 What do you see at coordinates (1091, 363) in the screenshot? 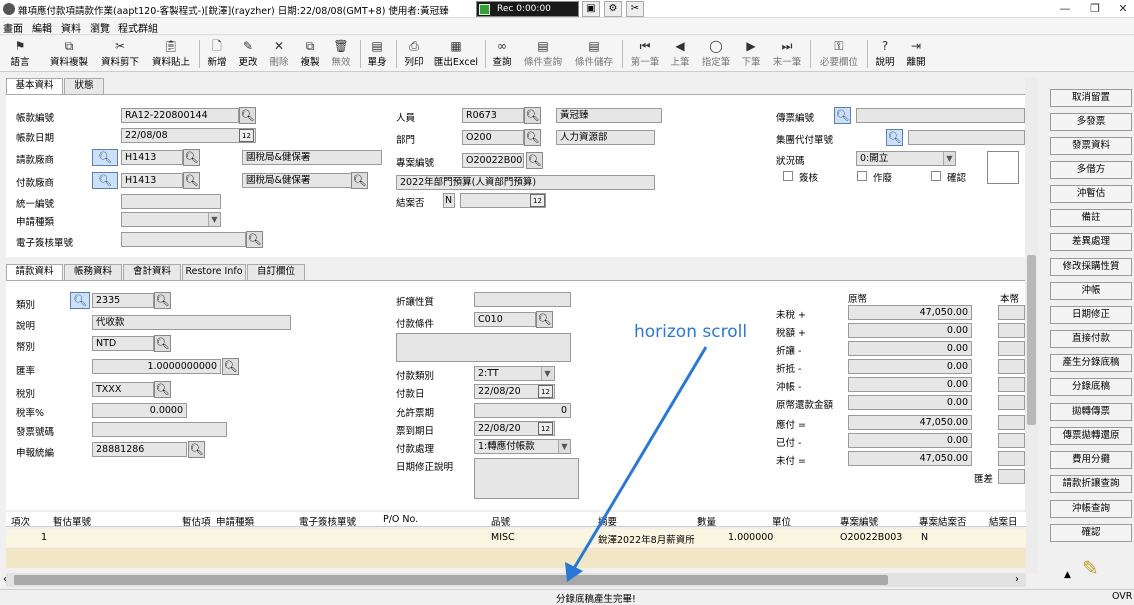
I see `generate-entry-draft-button: 產生分錄底稿` at bounding box center [1091, 363].